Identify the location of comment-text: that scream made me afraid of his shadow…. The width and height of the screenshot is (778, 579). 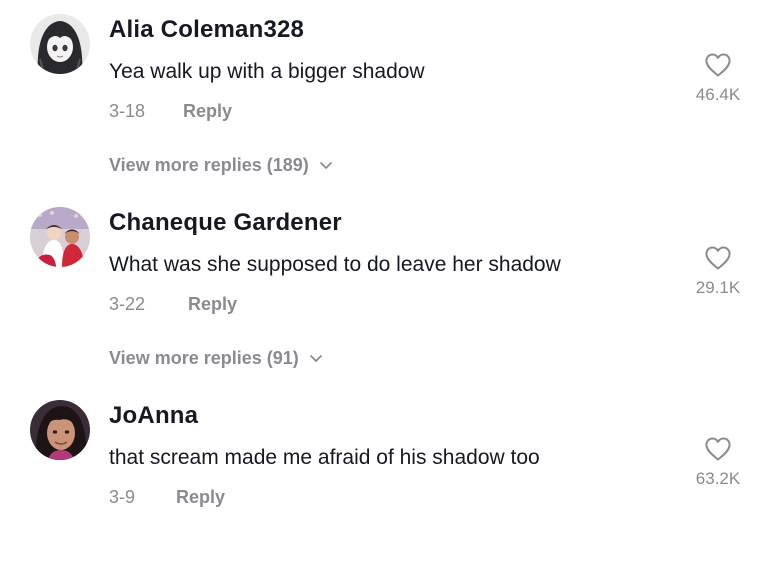
(324, 457).